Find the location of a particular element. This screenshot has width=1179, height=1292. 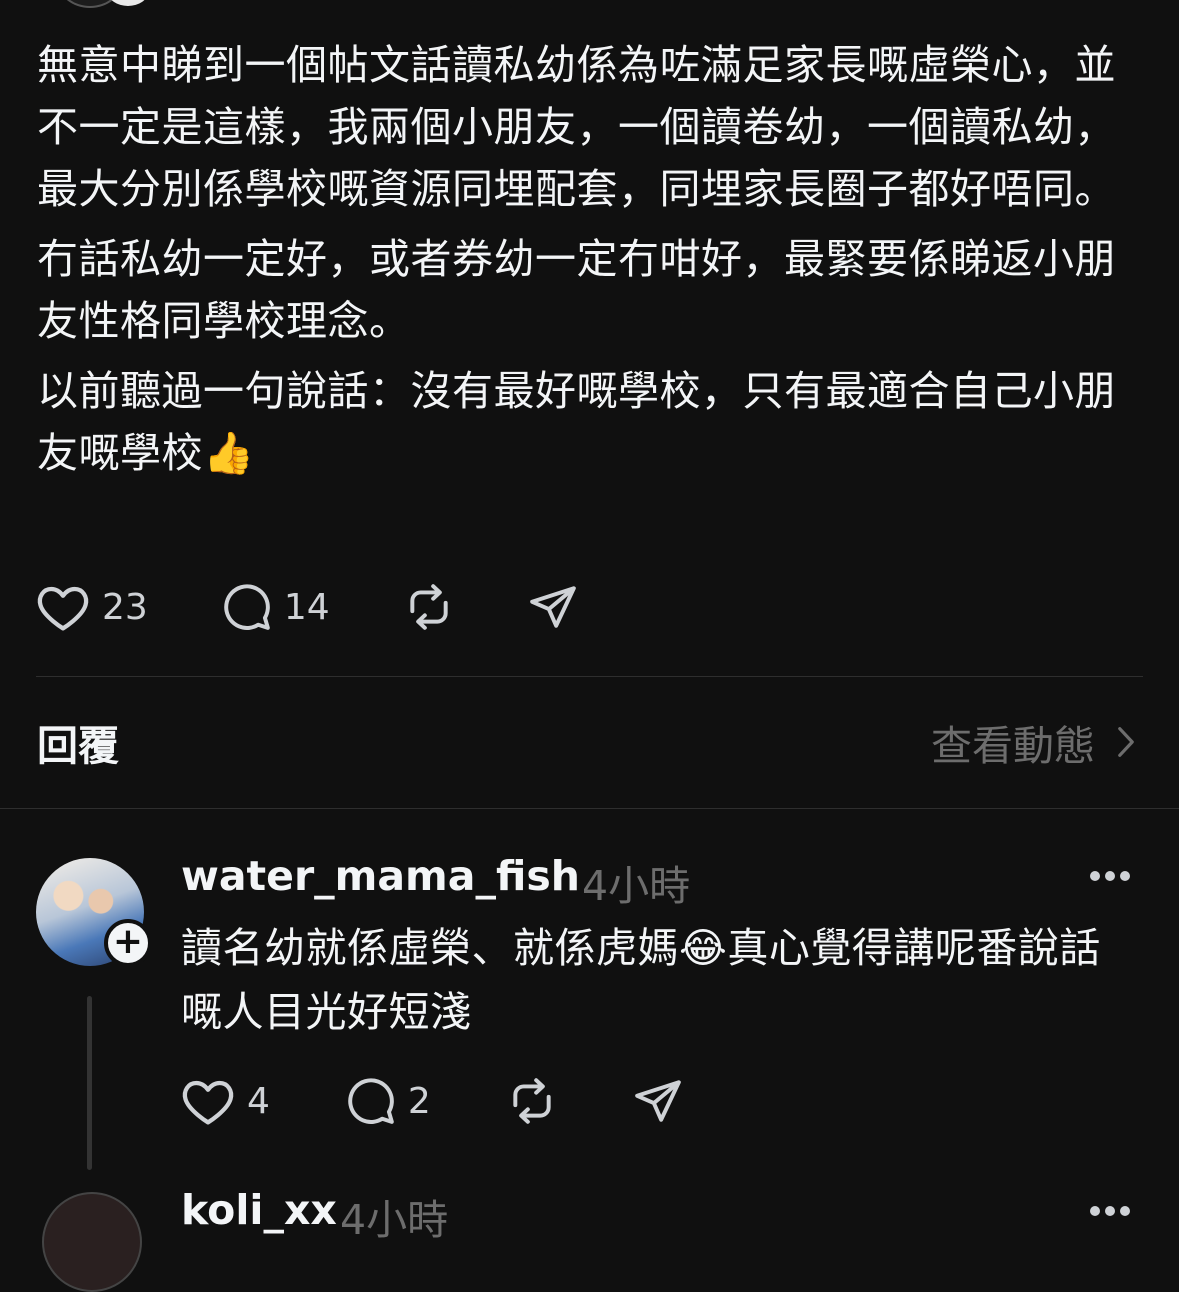

comment-button: 14 is located at coordinates (276, 607).